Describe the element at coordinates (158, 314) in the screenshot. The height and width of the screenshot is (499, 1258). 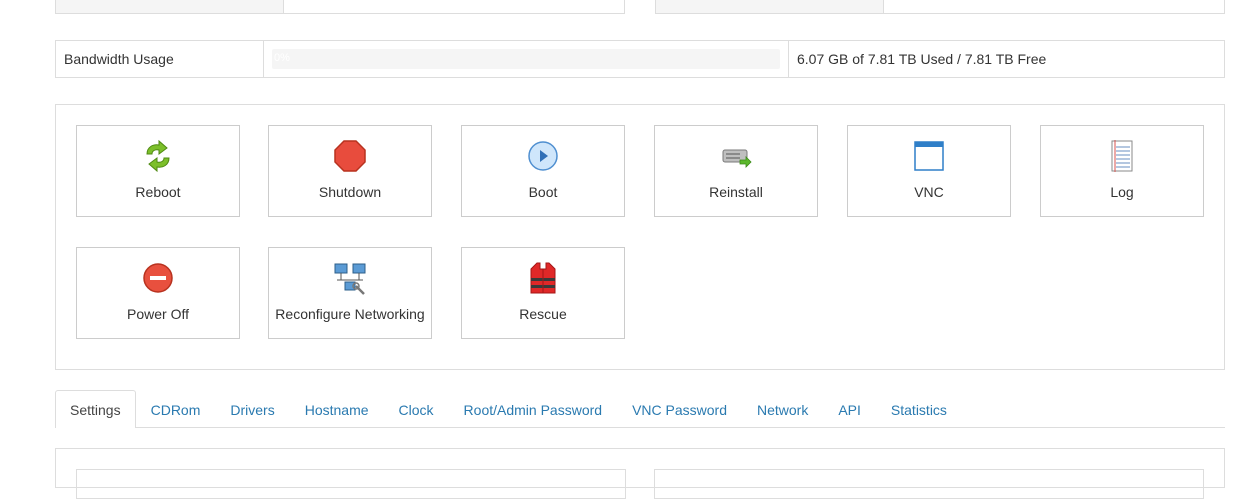
I see `power-off-label: Power Off` at that location.